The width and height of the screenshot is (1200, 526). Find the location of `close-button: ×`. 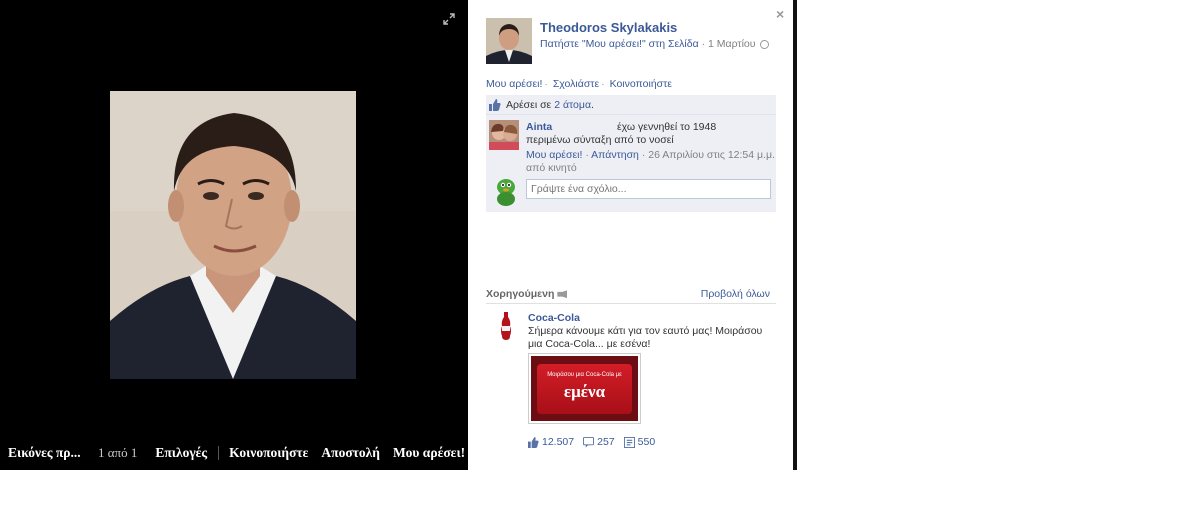

close-button: × is located at coordinates (780, 14).